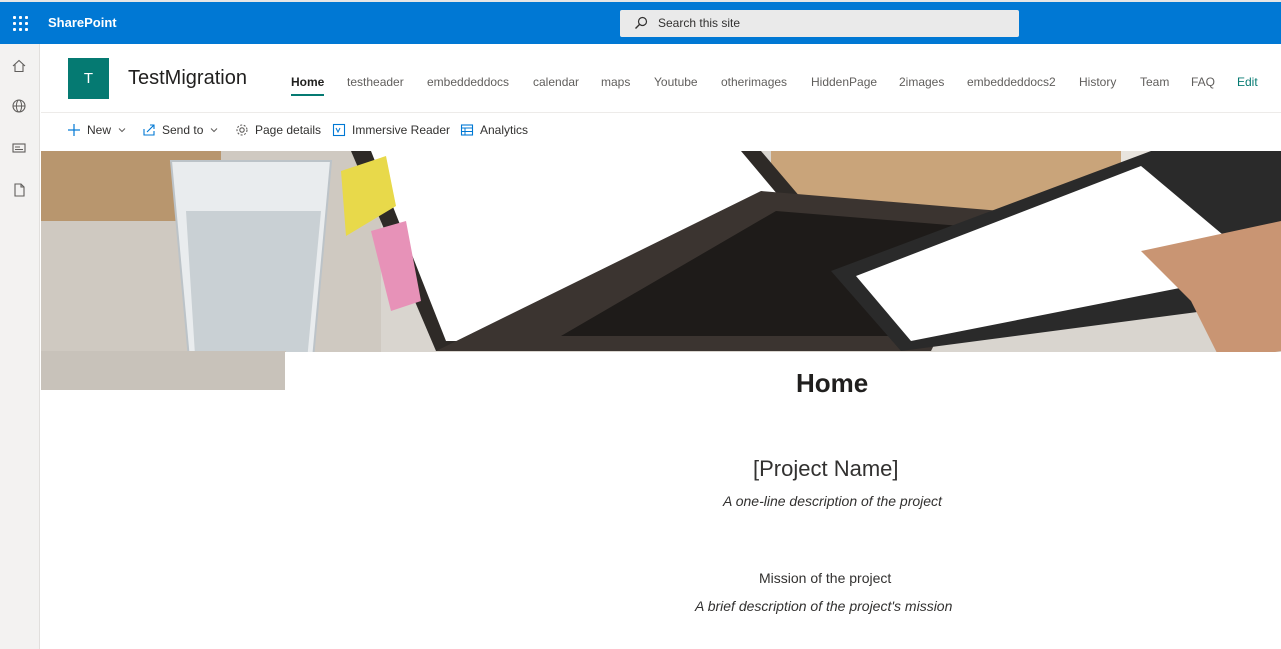 This screenshot has width=1281, height=649. I want to click on immersive-reader-icon, so click(339, 130).